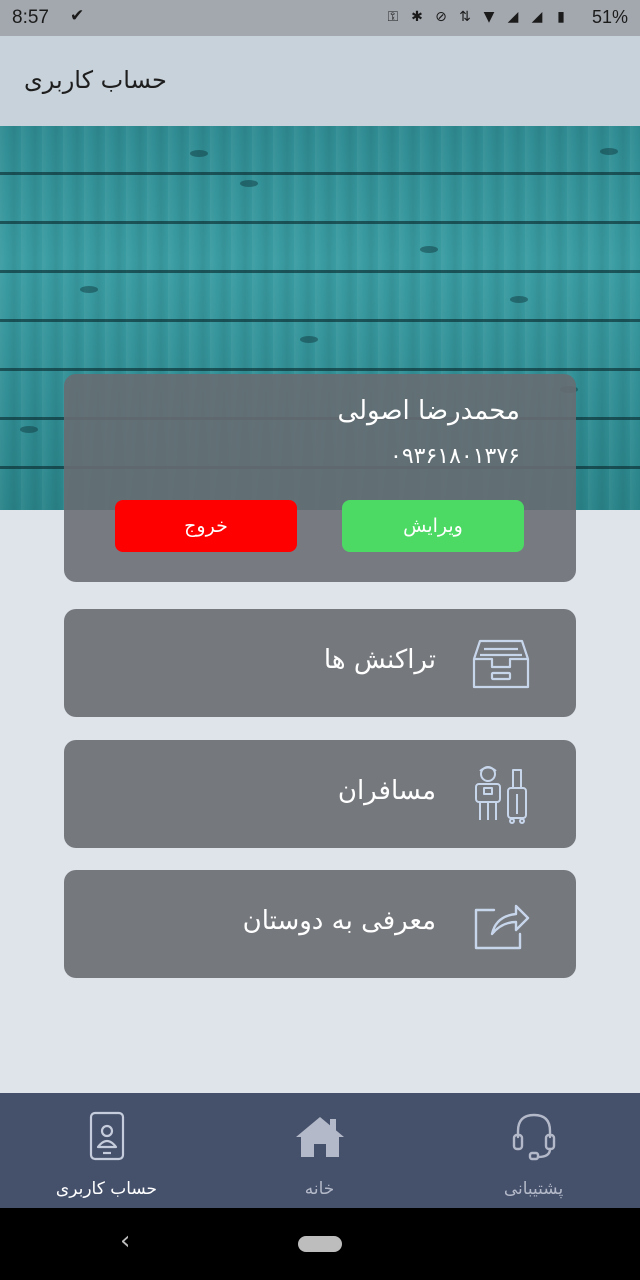 The image size is (640, 1280). I want to click on check-notification-icon: ✔, so click(77, 16).